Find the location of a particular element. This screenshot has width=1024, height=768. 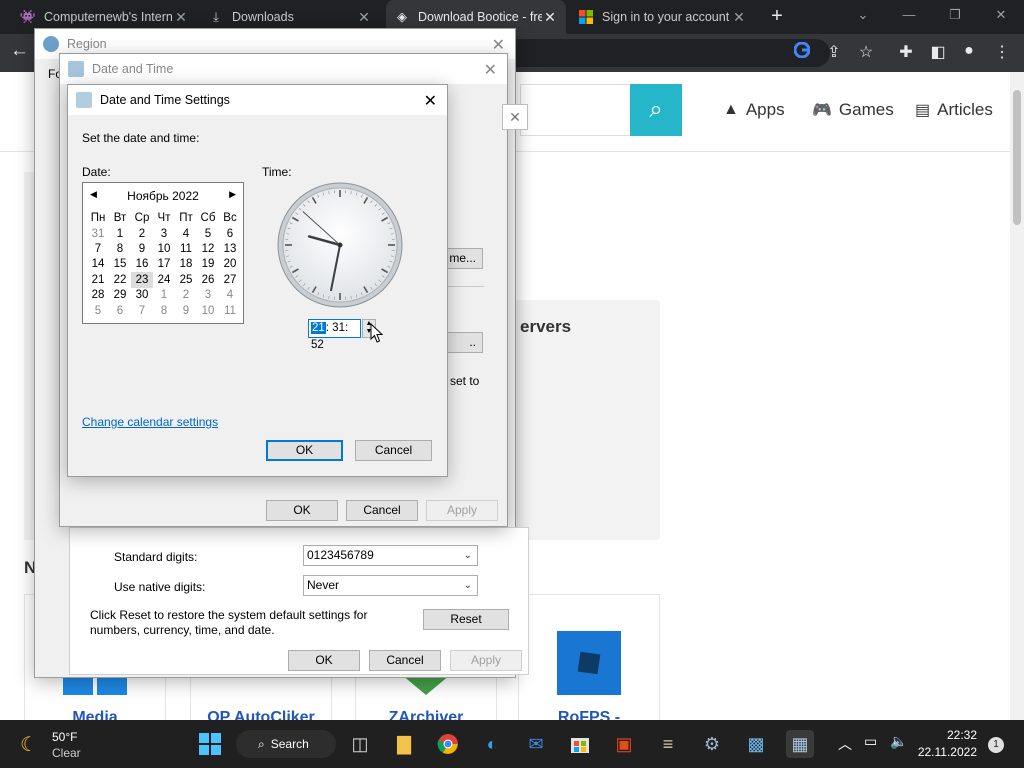

clock-date: 22.11.2022 is located at coordinates (946, 752).